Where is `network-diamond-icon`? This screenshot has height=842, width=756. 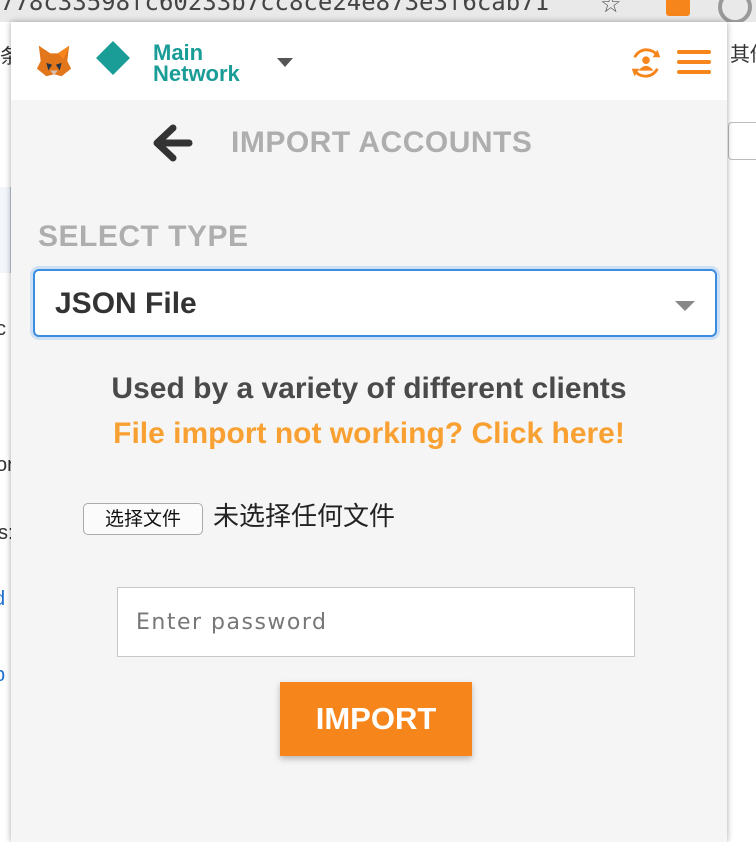 network-diamond-icon is located at coordinates (113, 58).